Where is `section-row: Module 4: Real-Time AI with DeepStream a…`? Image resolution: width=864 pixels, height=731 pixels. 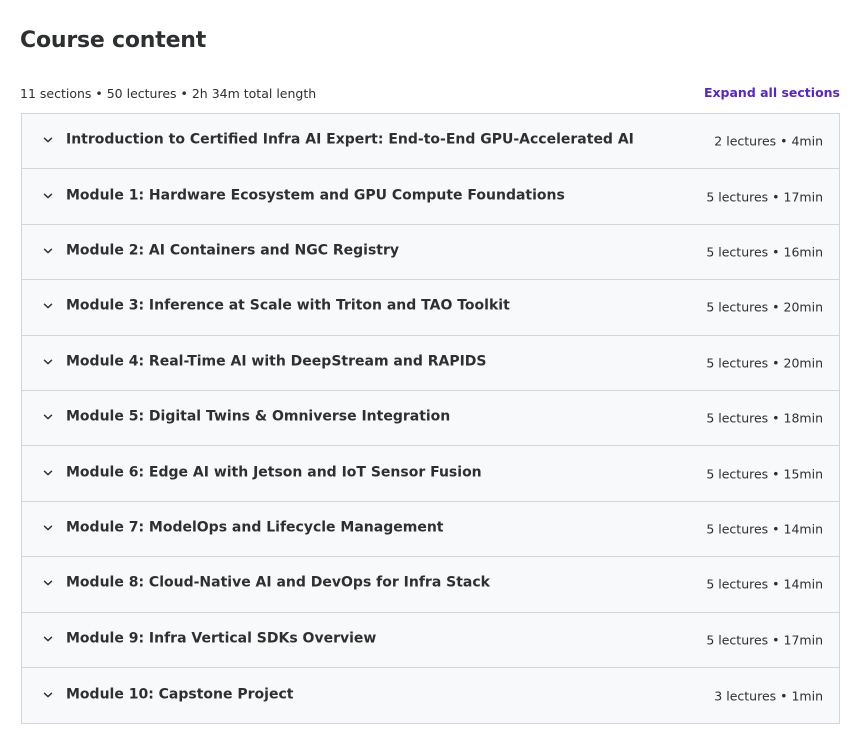 section-row: Module 4: Real-Time AI with DeepStream a… is located at coordinates (430, 363).